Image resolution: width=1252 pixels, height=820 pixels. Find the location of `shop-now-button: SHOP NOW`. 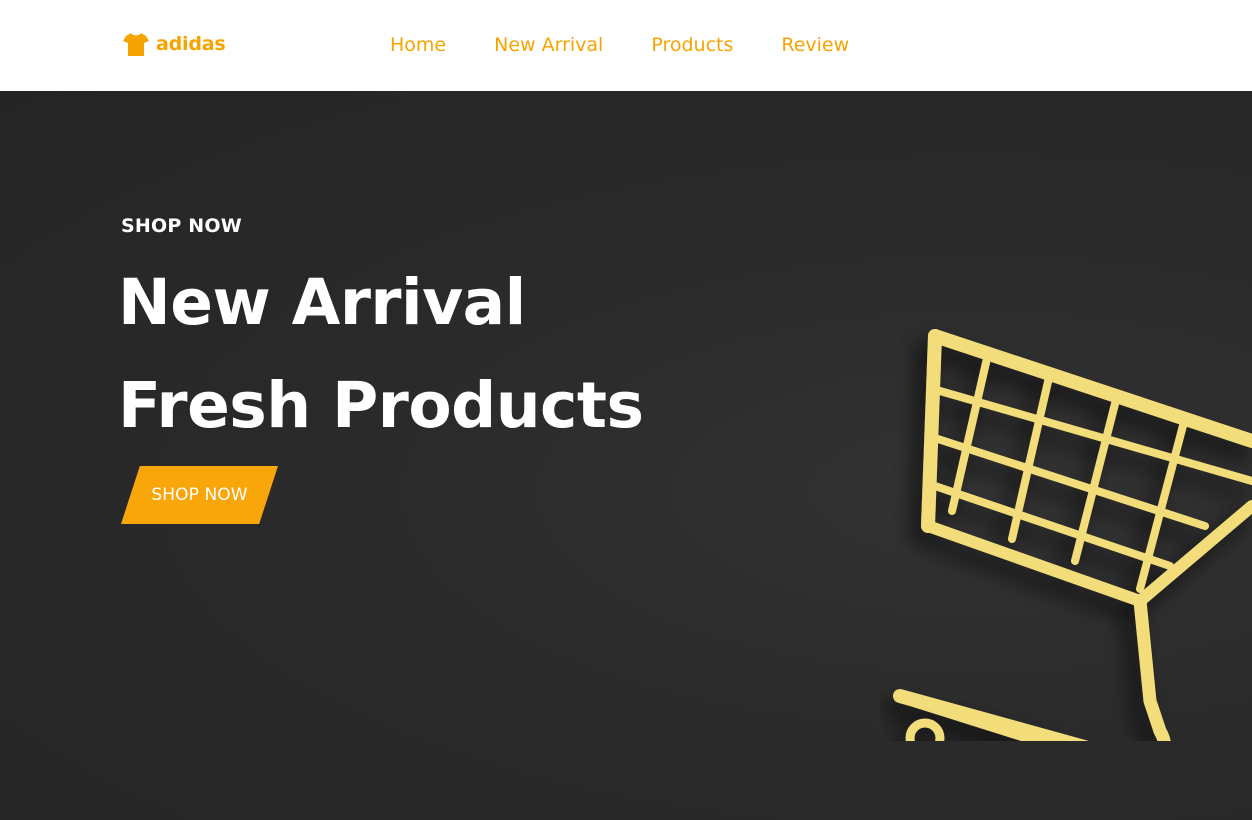

shop-now-button: SHOP NOW is located at coordinates (199, 495).